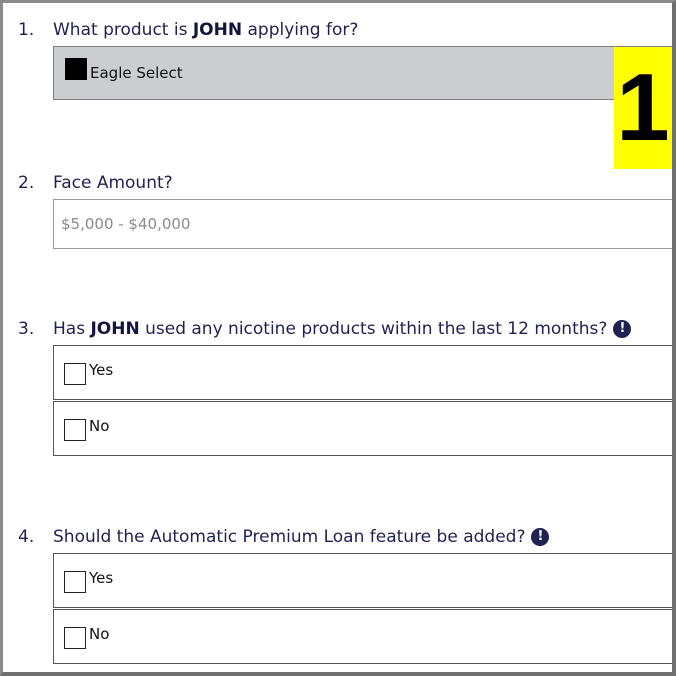  I want to click on question-number: 4., so click(26, 537).